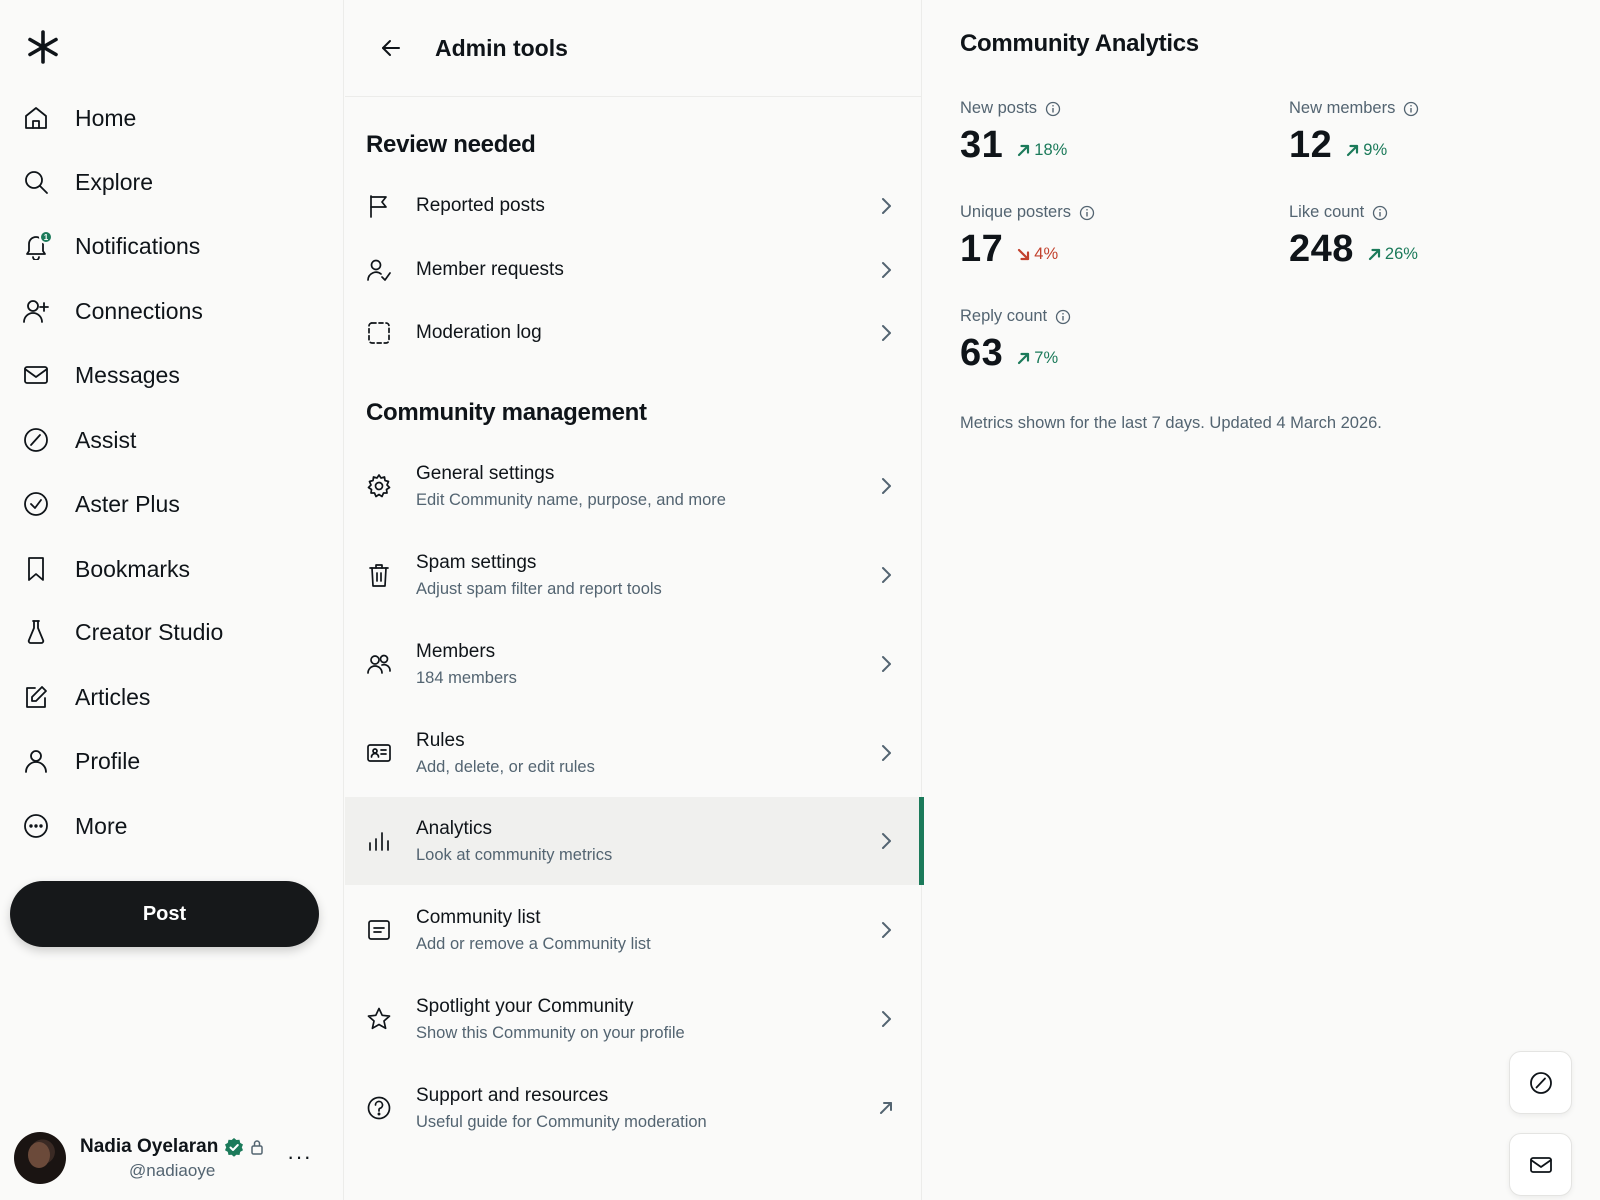 The image size is (1600, 1200). I want to click on row-label: Spam settings, so click(476, 562).